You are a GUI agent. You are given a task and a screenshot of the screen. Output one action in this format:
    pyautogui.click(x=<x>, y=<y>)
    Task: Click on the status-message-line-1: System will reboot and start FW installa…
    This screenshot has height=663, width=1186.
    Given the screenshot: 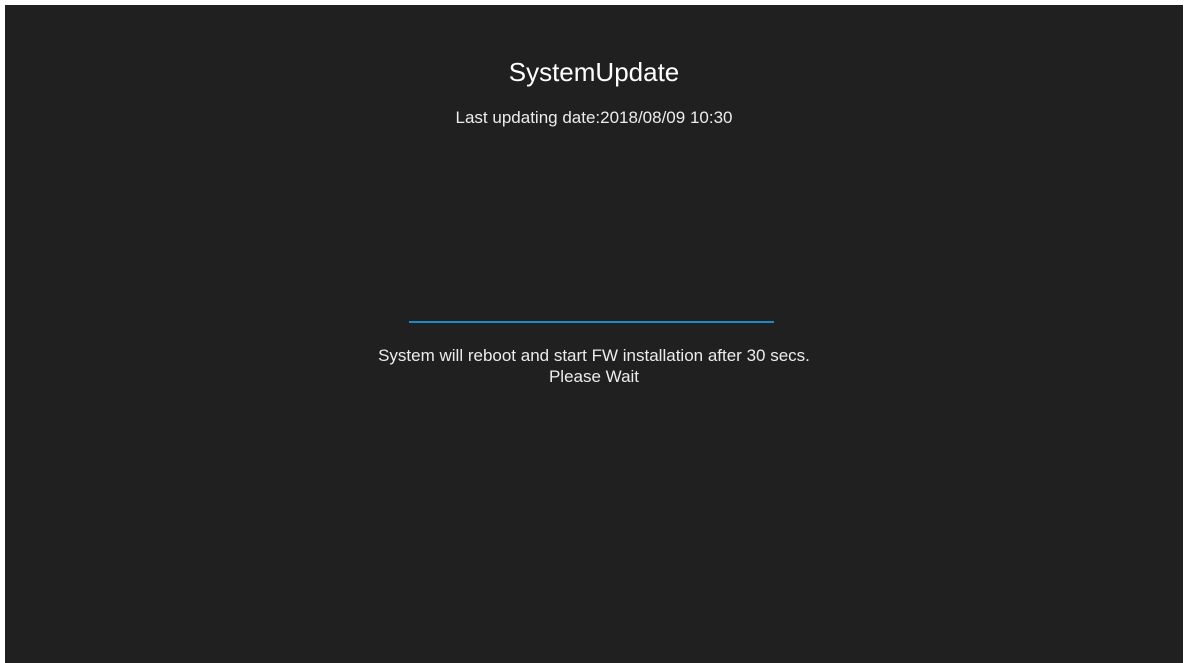 What is the action you would take?
    pyautogui.click(x=594, y=355)
    